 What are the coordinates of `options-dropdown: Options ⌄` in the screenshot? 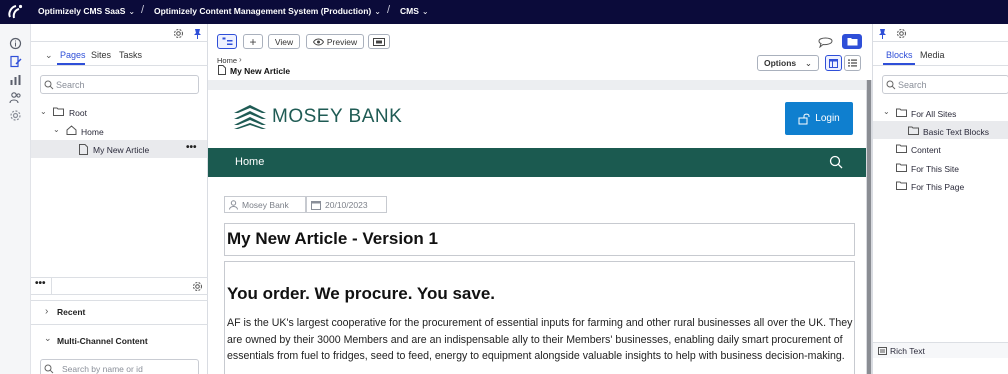 It's located at (788, 63).